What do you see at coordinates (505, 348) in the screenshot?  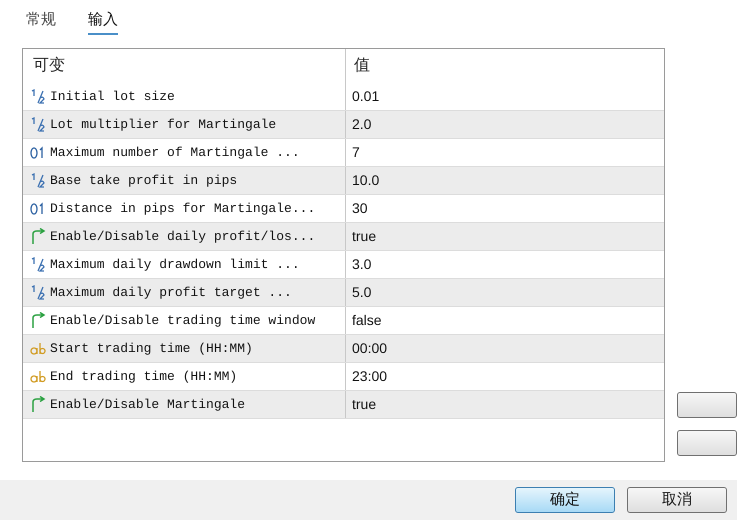 I see `parameter-value: 00:00` at bounding box center [505, 348].